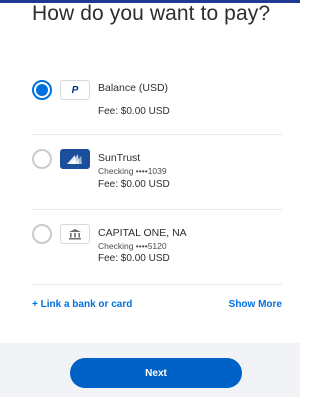 The width and height of the screenshot is (320, 397). What do you see at coordinates (142, 233) in the screenshot?
I see `payment-option-name: CAPITAL ONE, NA` at bounding box center [142, 233].